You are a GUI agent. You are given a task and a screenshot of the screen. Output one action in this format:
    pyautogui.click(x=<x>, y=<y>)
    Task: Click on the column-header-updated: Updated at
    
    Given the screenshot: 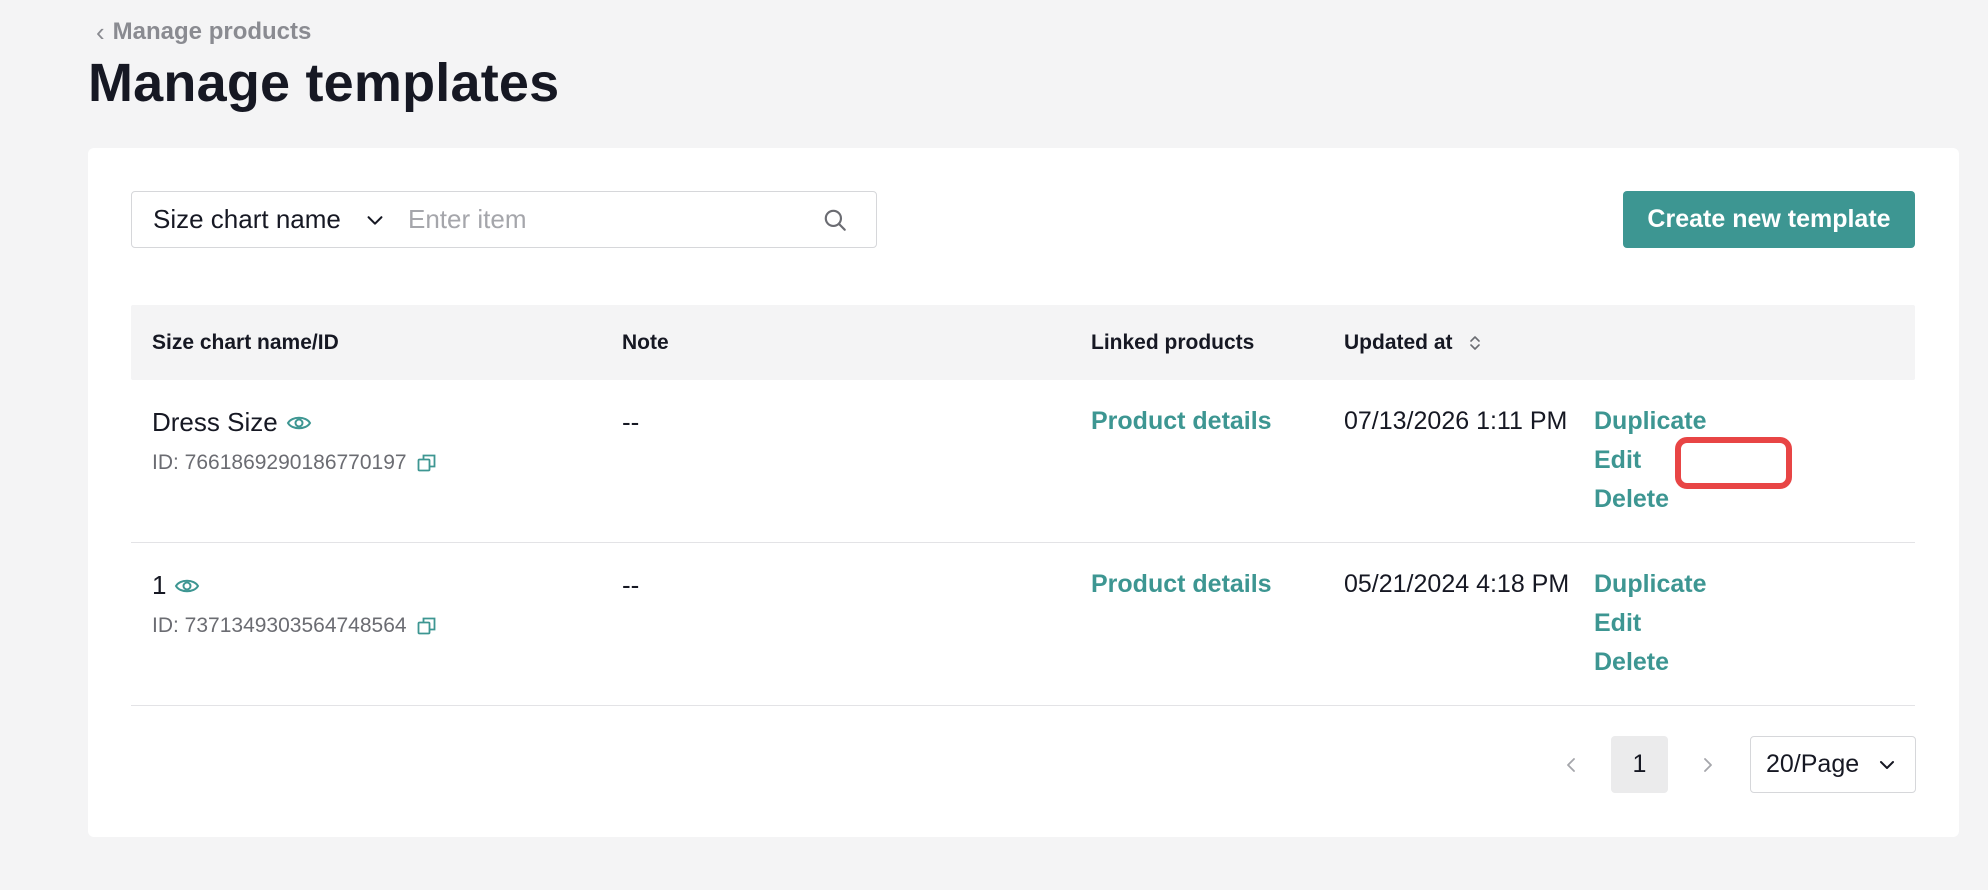 What is the action you would take?
    pyautogui.click(x=1413, y=343)
    